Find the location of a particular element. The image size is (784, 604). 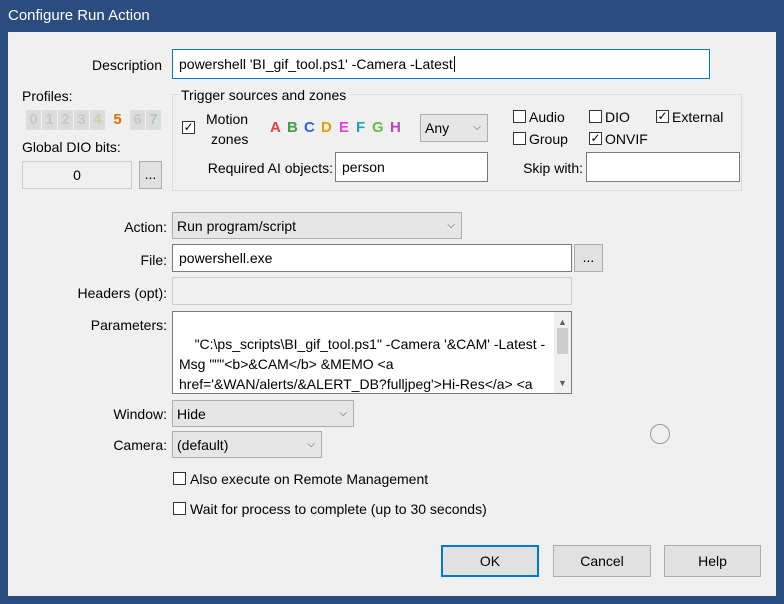

action-dropdown: Run program/script ⌵ is located at coordinates (317, 225).